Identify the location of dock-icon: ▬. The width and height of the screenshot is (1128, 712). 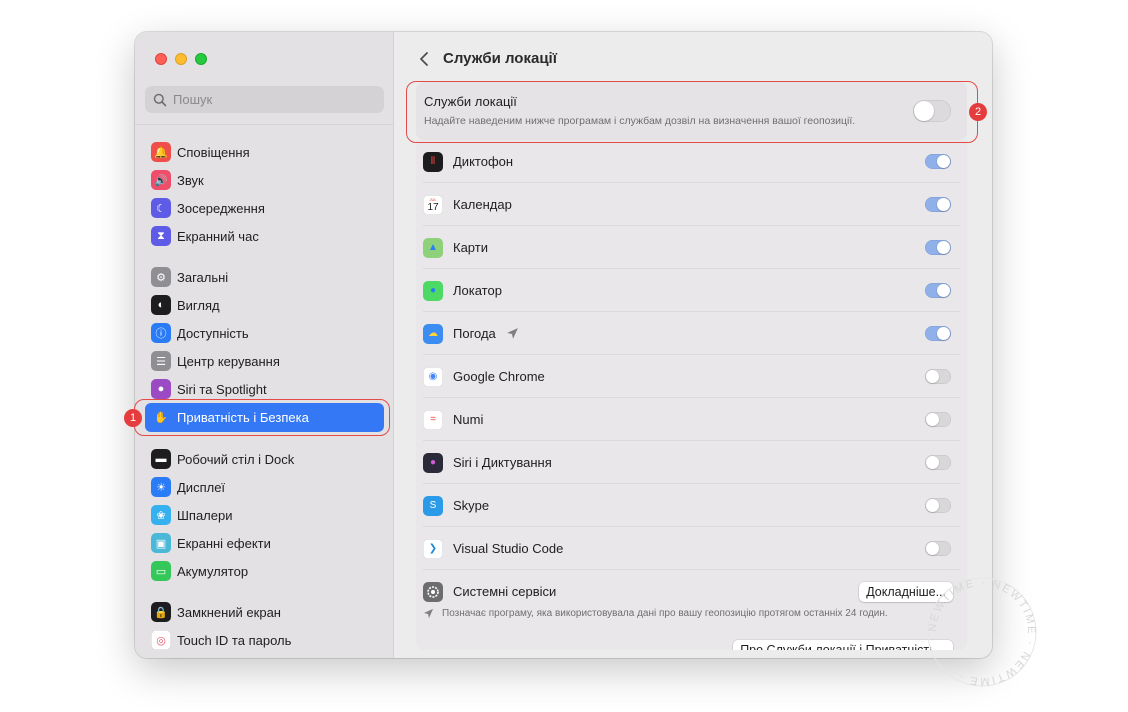
(161, 459).